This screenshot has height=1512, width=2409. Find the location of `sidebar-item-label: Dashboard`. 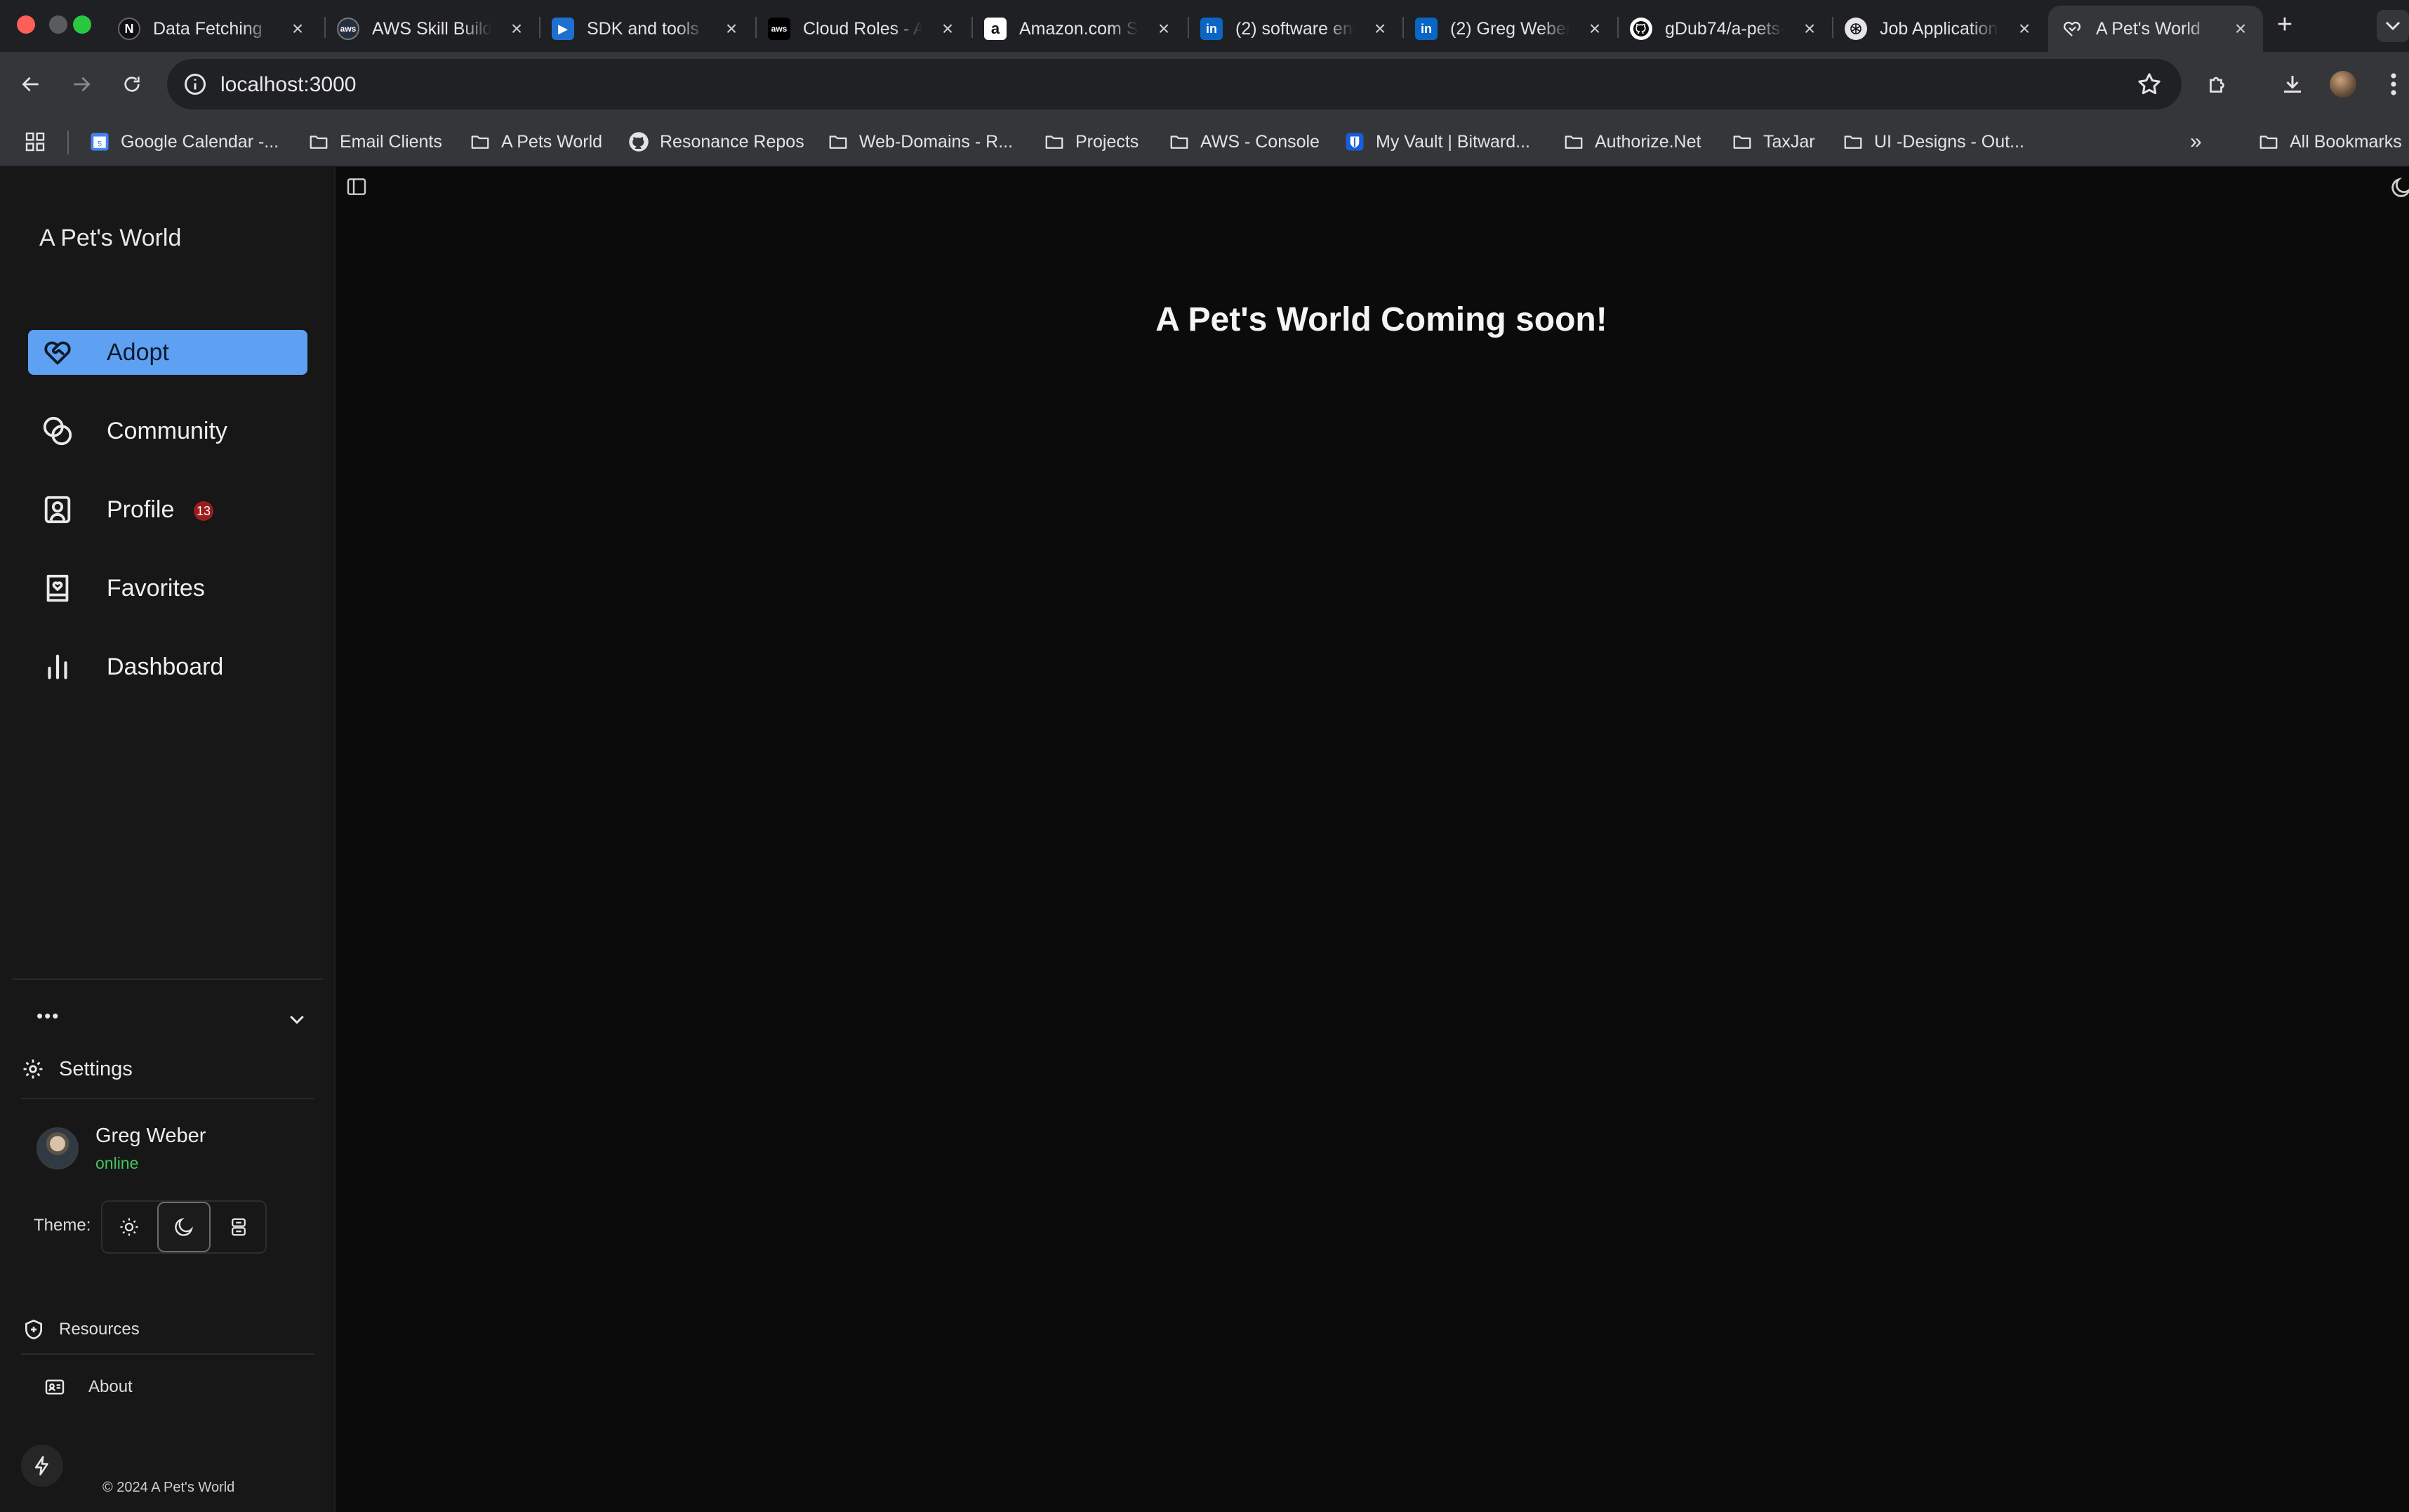

sidebar-item-label: Dashboard is located at coordinates (165, 666).